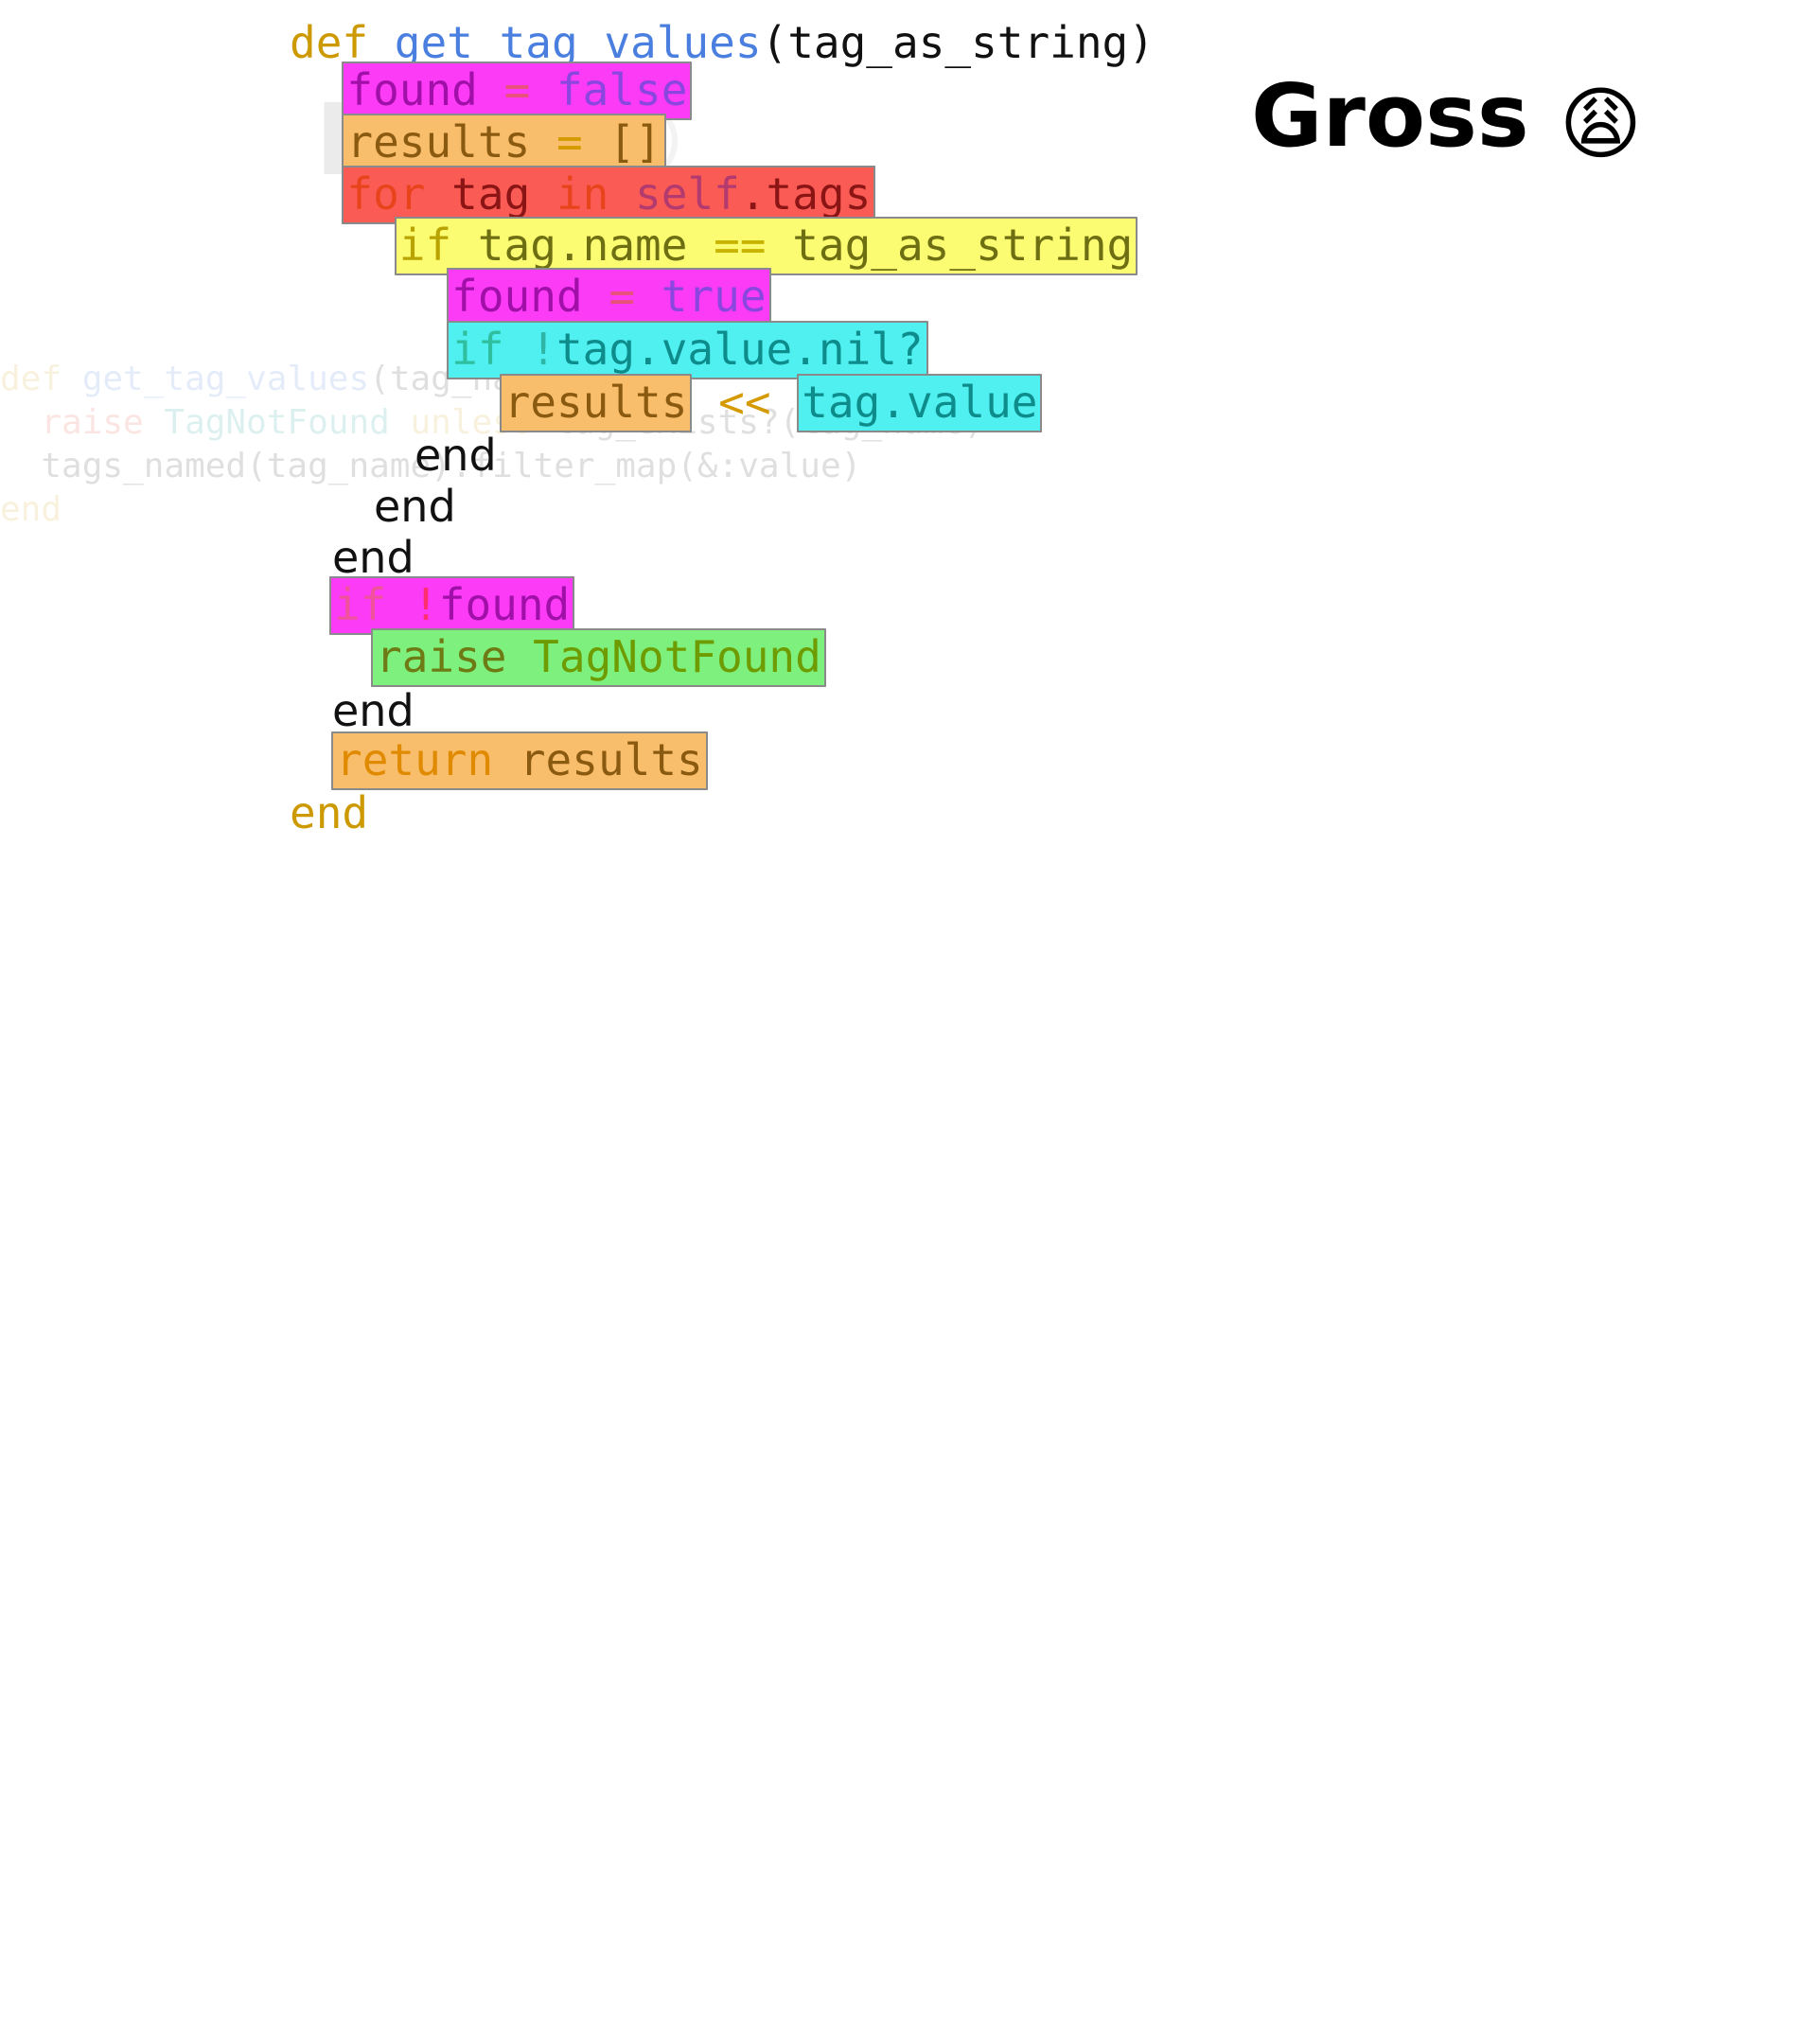  What do you see at coordinates (441, 656) in the screenshot?
I see `token-kw-raise: raise` at bounding box center [441, 656].